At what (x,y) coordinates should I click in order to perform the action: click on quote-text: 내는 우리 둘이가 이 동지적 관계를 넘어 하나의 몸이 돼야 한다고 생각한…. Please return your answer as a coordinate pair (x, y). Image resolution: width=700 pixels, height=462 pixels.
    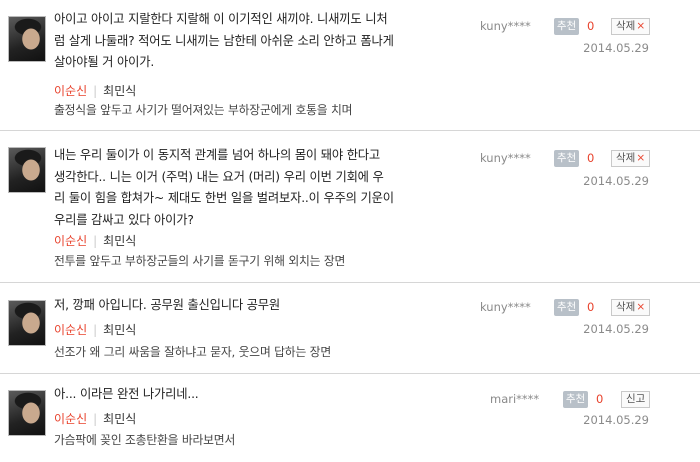
    Looking at the image, I should click on (224, 187).